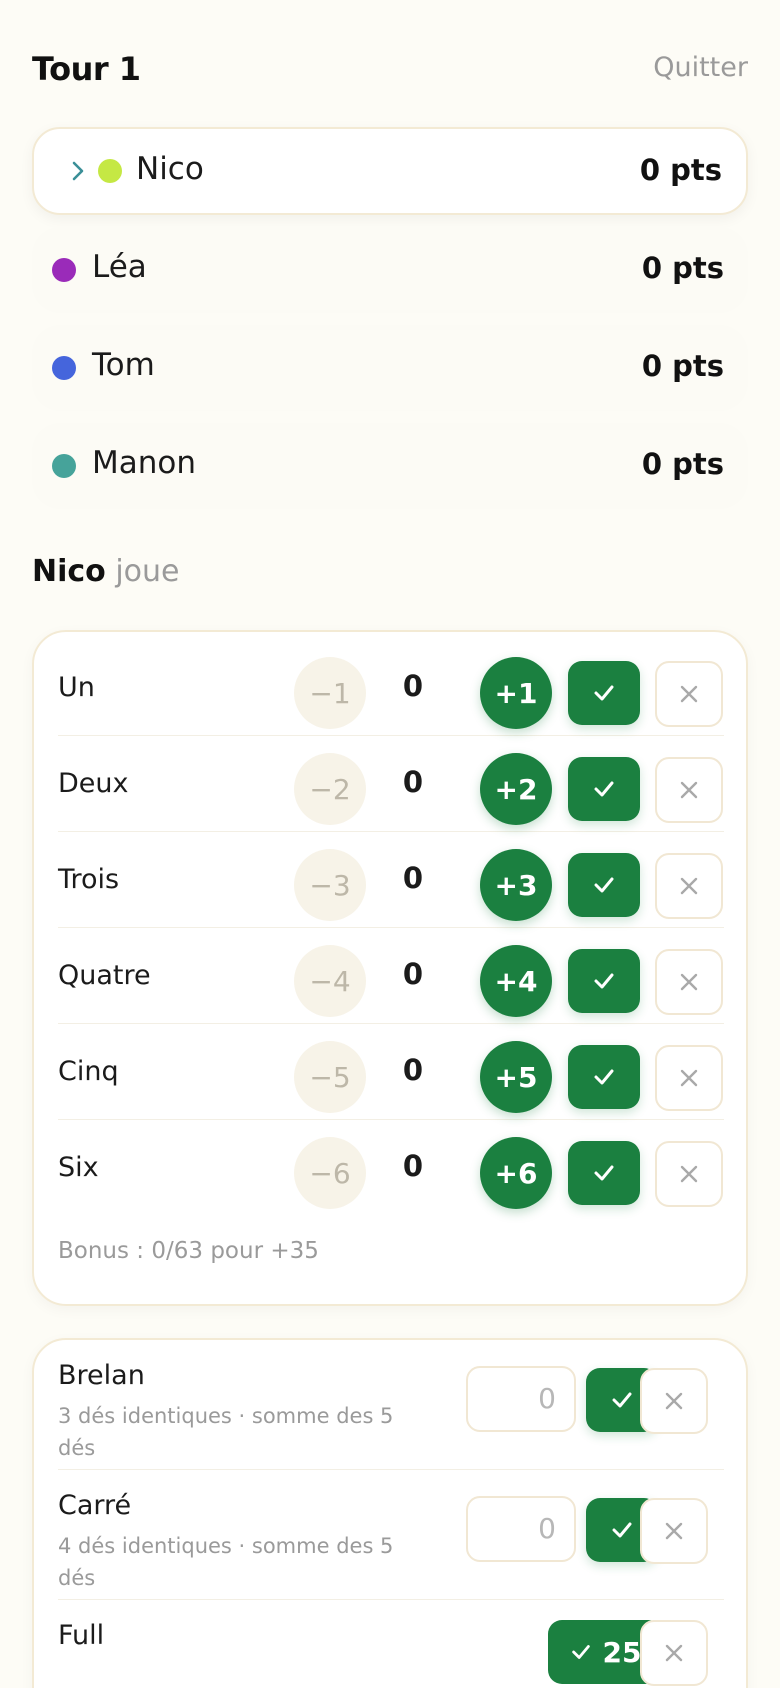  I want to click on score-row-cinq: Cinq −5 0 +5, so click(391, 1072).